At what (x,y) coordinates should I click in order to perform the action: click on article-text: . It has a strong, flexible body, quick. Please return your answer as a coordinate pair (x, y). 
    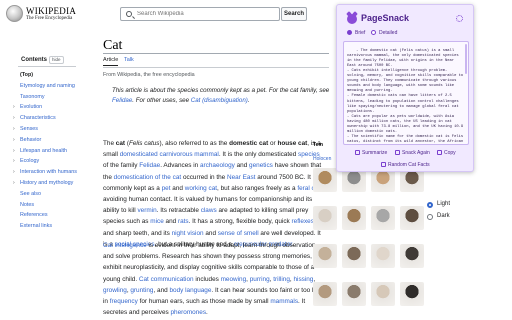
    Looking at the image, I should click on (240, 222).